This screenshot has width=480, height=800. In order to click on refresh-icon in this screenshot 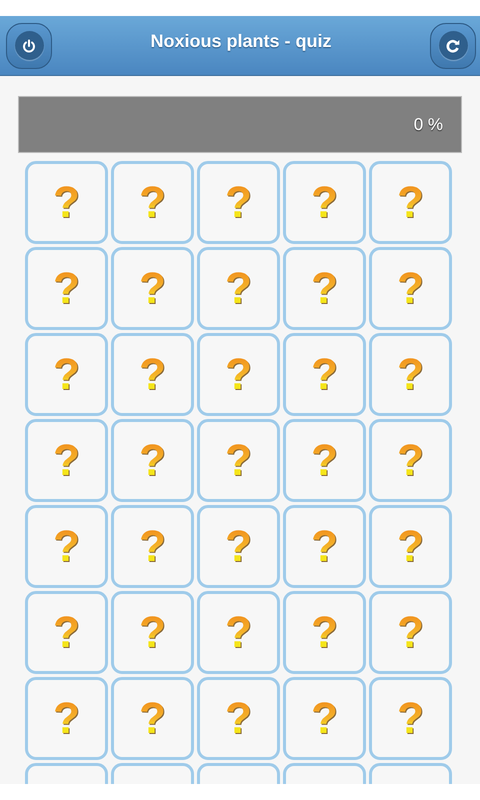, I will do `click(453, 46)`.